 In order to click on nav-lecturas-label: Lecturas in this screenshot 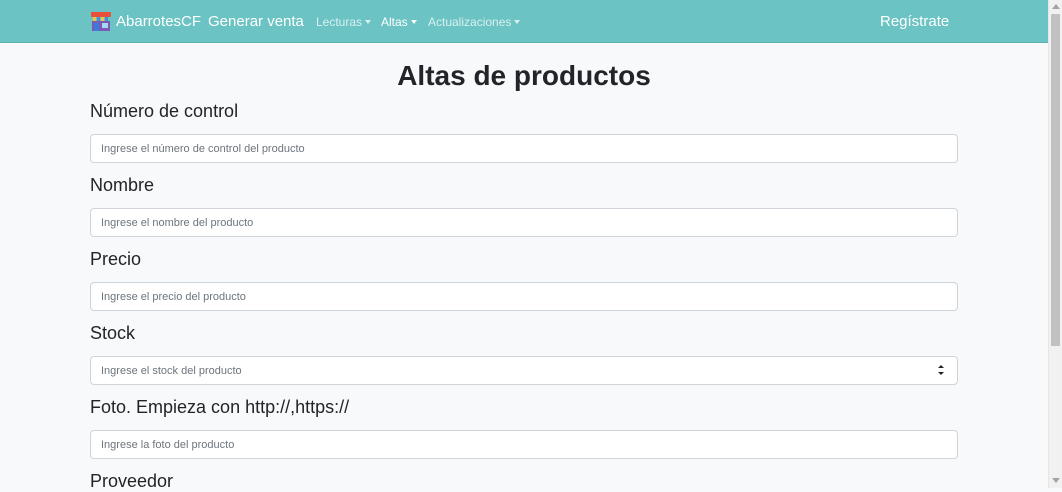, I will do `click(339, 22)`.